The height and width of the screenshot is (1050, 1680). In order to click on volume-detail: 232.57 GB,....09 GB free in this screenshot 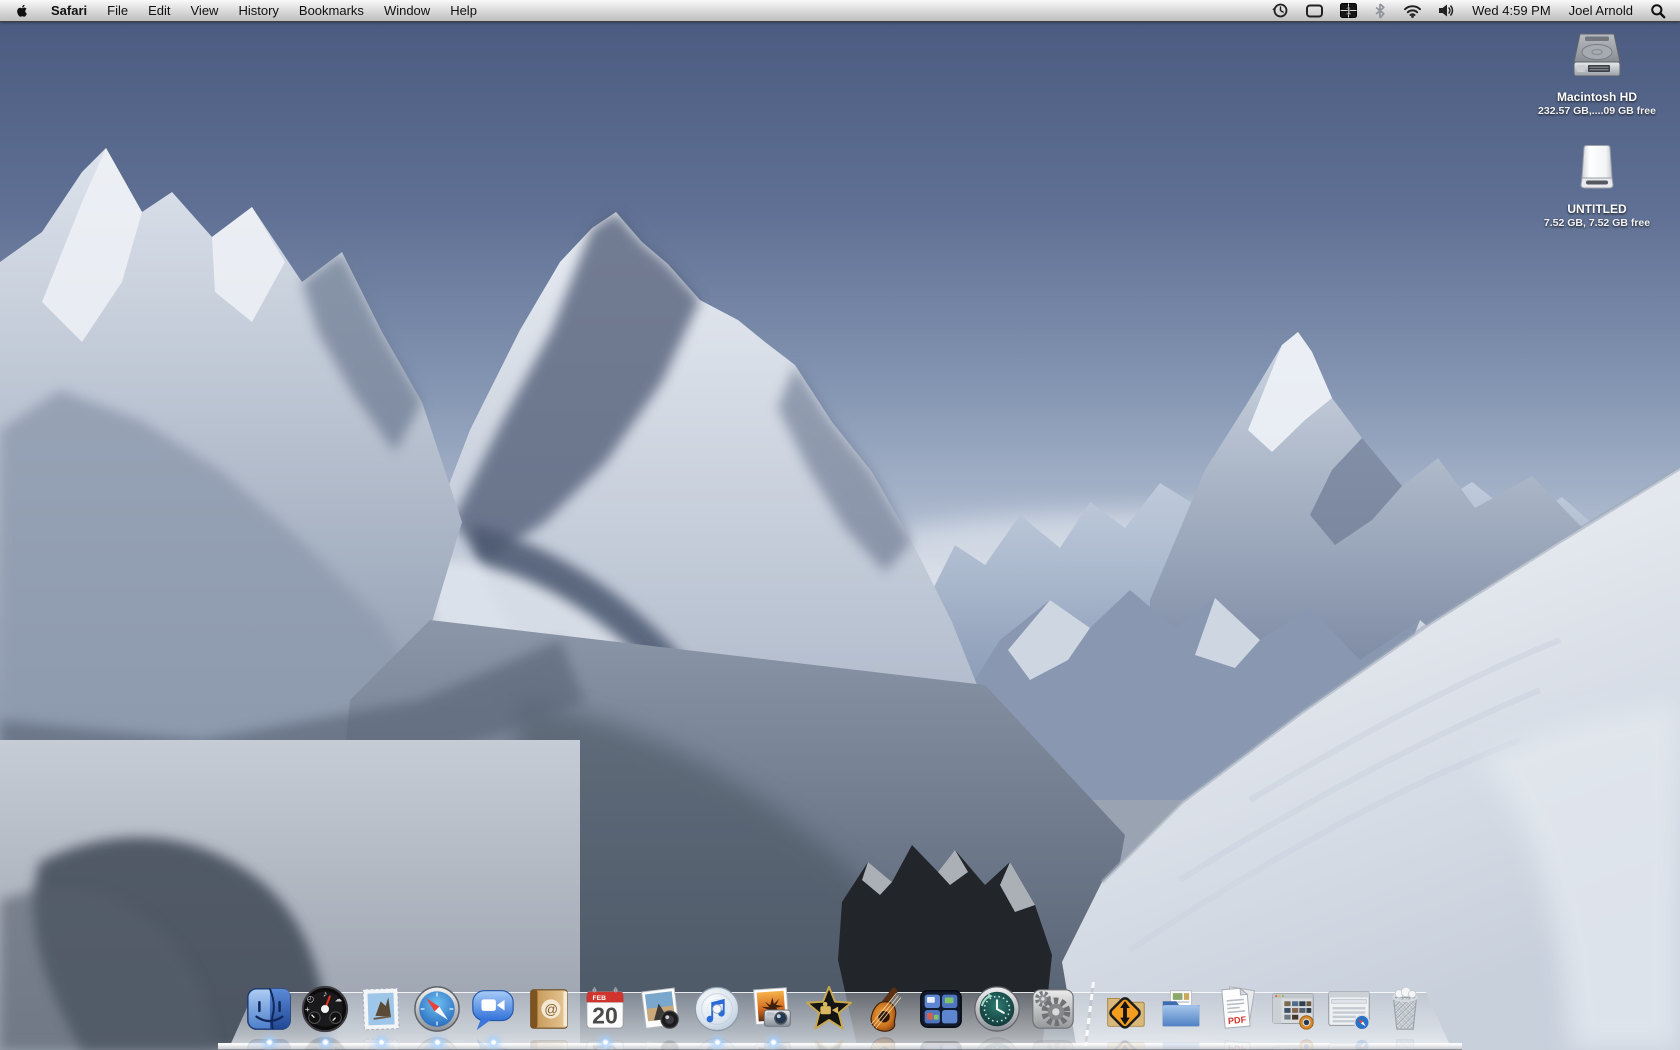, I will do `click(1597, 111)`.